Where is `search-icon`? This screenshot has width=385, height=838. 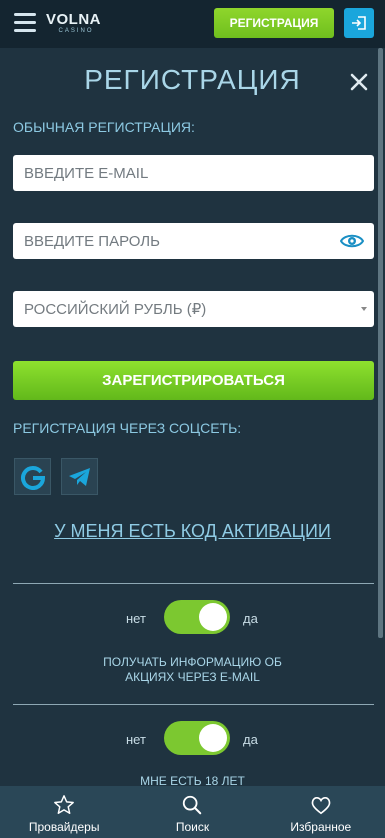
search-icon is located at coordinates (192, 805).